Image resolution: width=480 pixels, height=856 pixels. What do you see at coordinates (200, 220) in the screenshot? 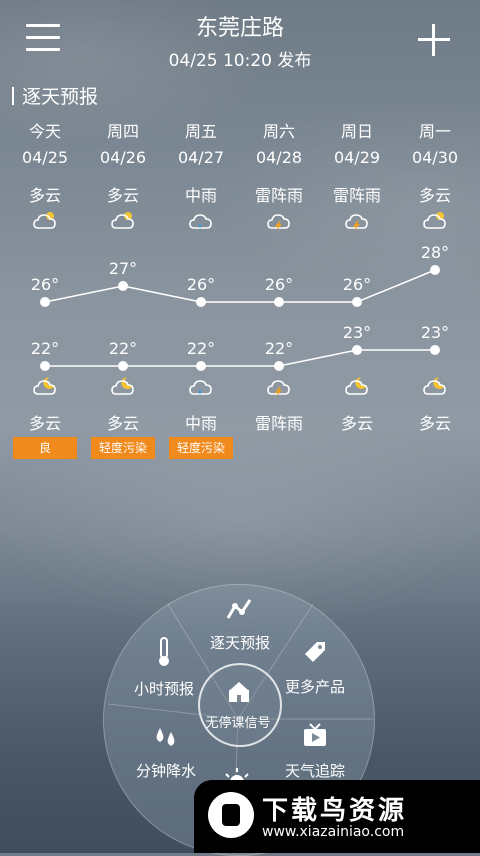
I see `rain-icon` at bounding box center [200, 220].